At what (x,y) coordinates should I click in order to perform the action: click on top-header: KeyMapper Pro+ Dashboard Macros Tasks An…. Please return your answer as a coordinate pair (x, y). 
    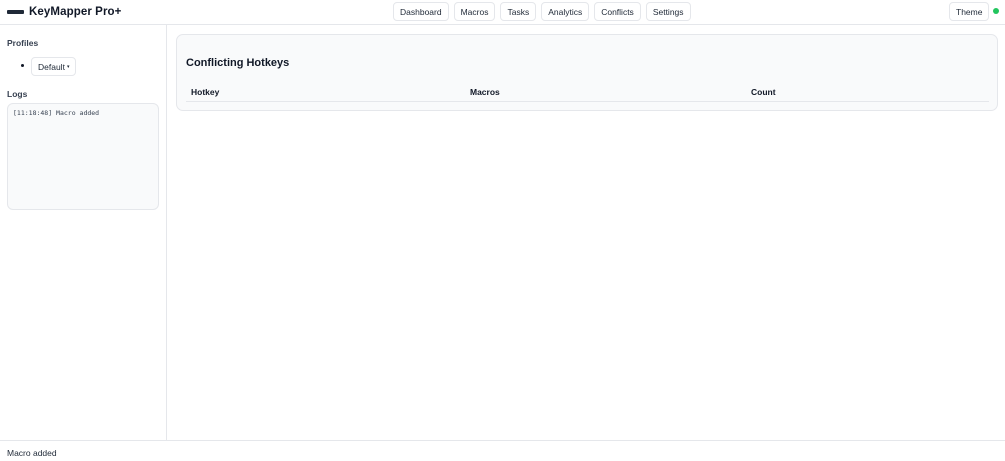
    Looking at the image, I should click on (502, 12).